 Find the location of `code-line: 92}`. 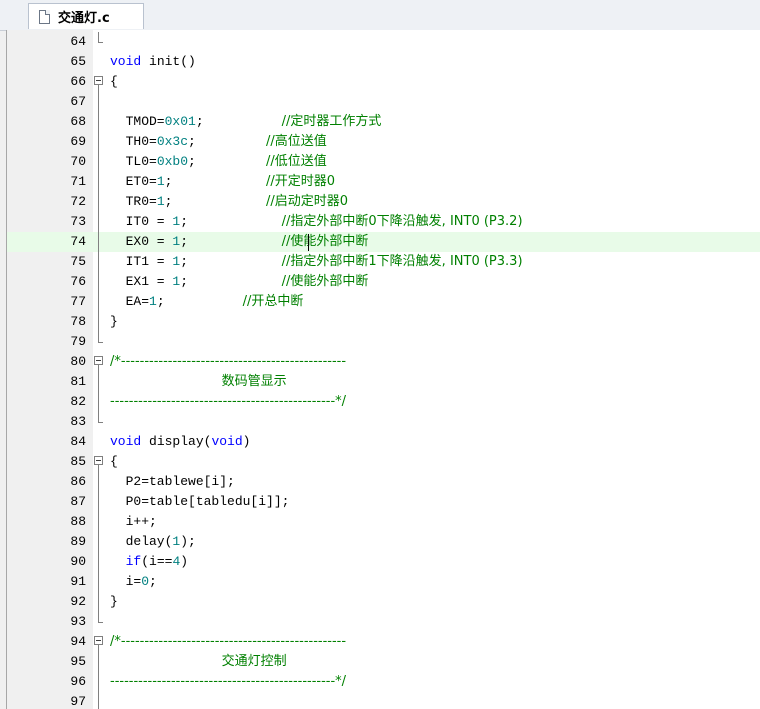

code-line: 92} is located at coordinates (383, 602).